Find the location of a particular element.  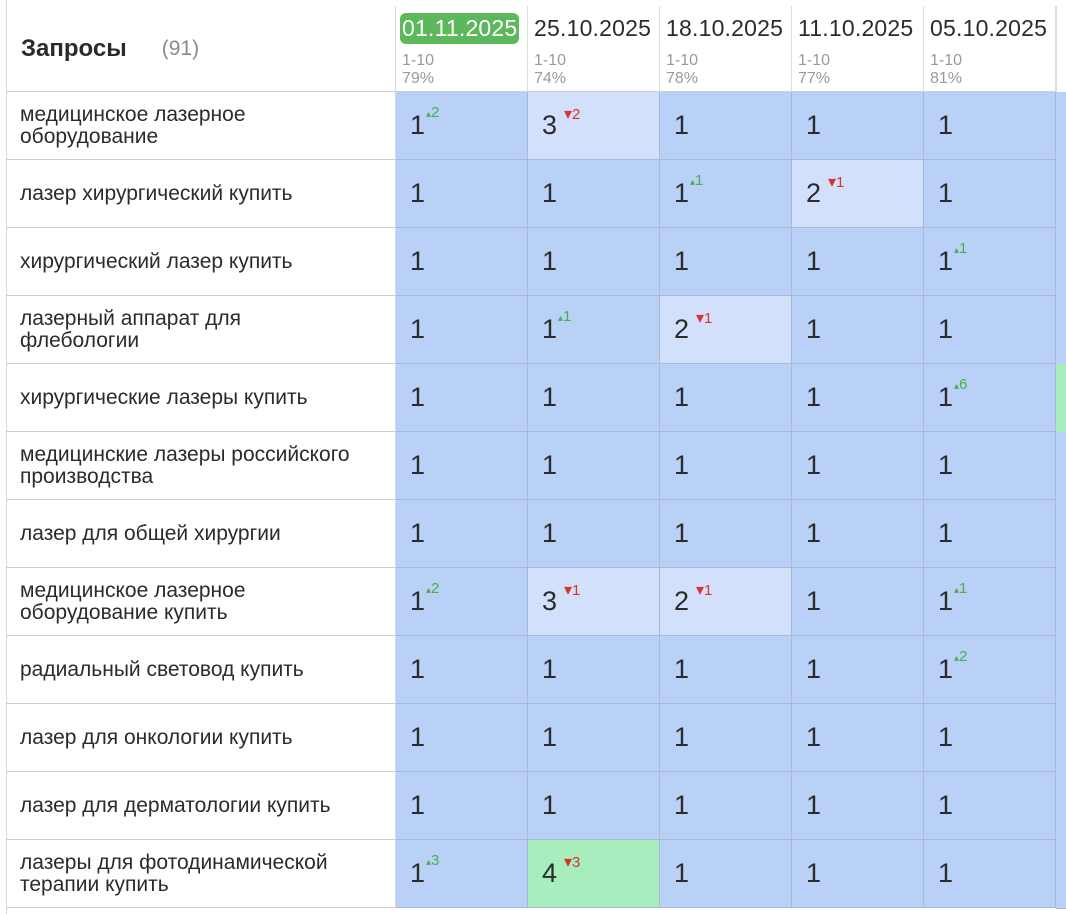

query-cell: радиальный световод купить is located at coordinates (201, 670).